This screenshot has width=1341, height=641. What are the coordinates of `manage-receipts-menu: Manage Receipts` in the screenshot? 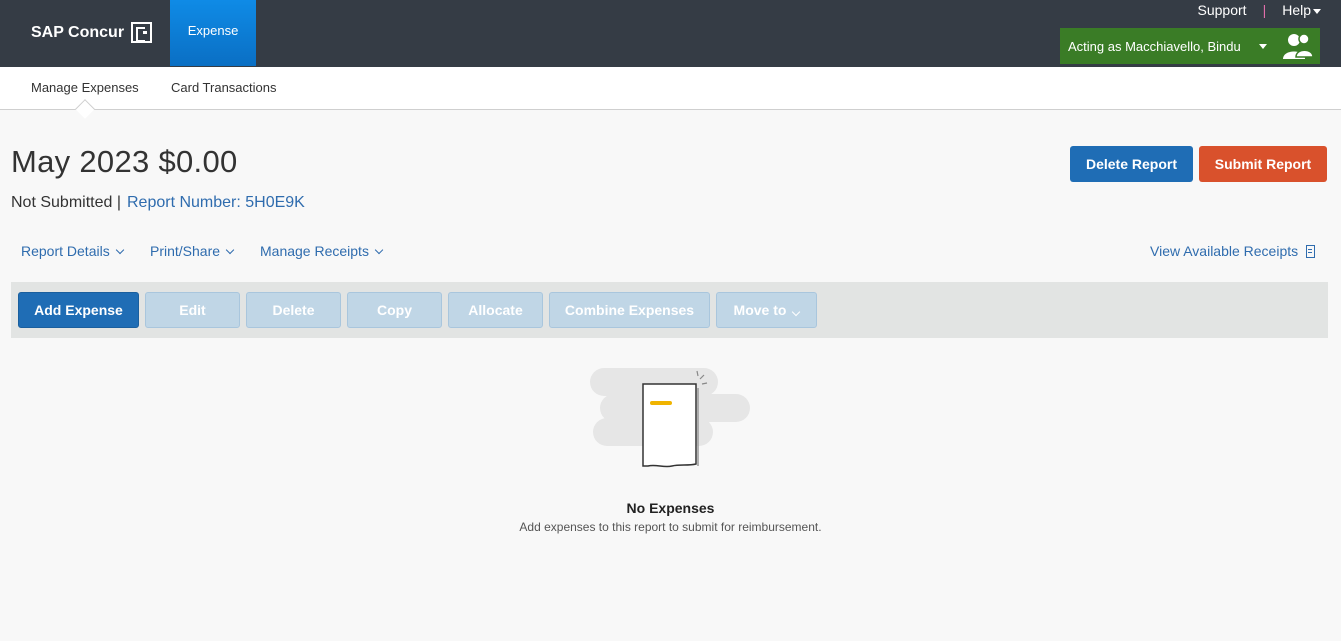 It's located at (322, 251).